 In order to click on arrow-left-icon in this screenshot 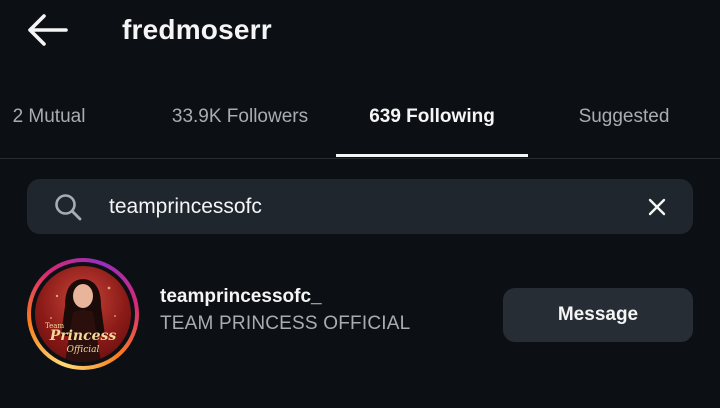, I will do `click(48, 30)`.